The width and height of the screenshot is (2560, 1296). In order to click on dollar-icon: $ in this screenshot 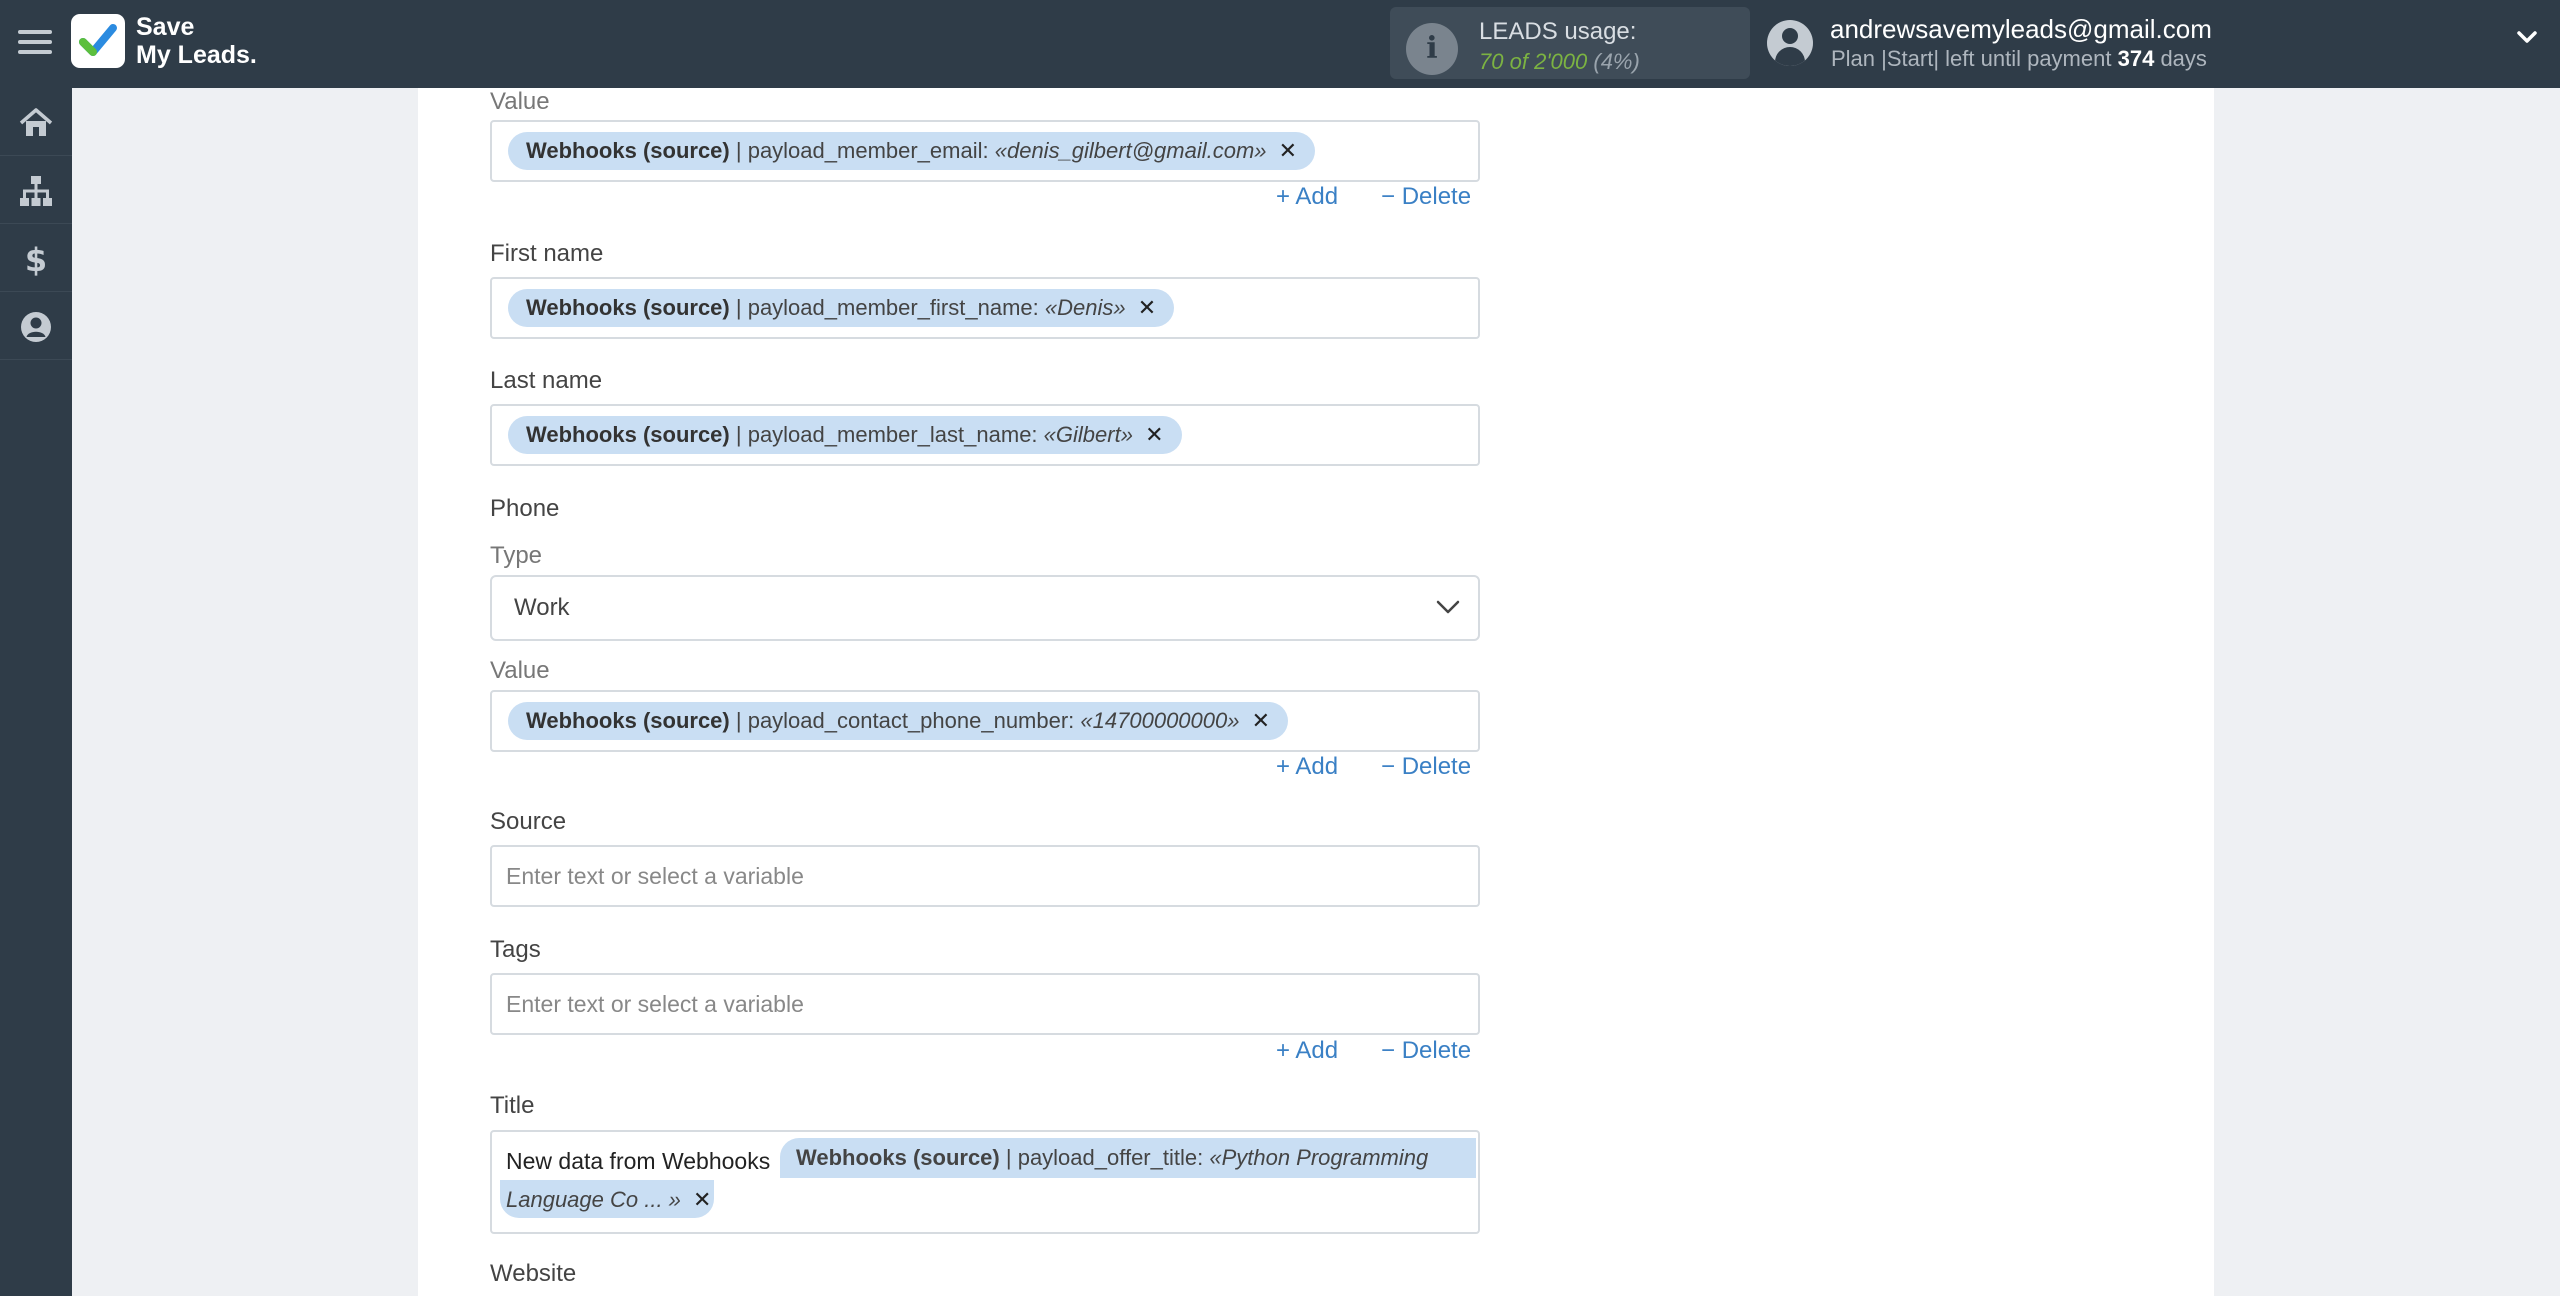, I will do `click(36, 259)`.